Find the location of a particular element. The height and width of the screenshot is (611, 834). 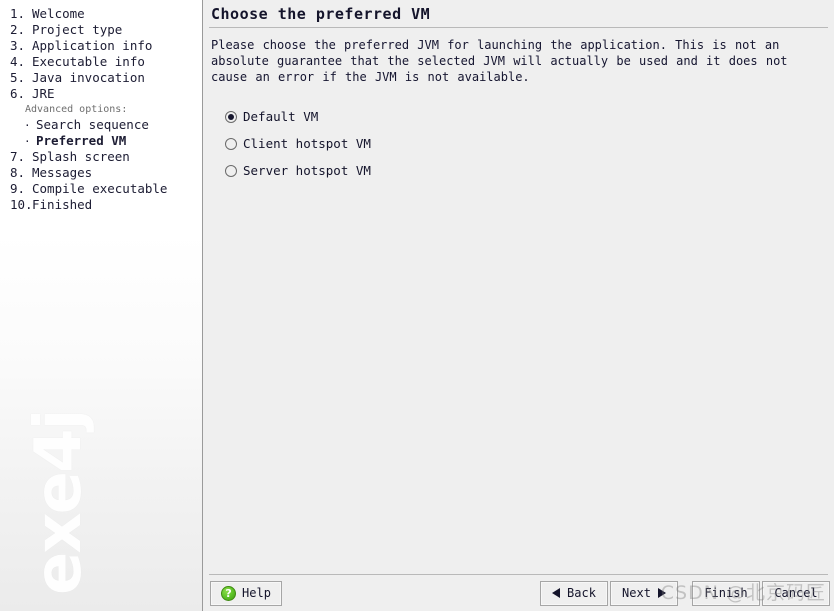

page-title: Choose the preferred VM is located at coordinates (321, 14).